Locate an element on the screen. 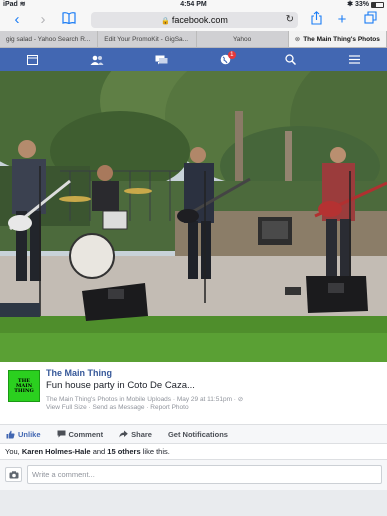 The image size is (387, 516). menu-icon is located at coordinates (355, 59).